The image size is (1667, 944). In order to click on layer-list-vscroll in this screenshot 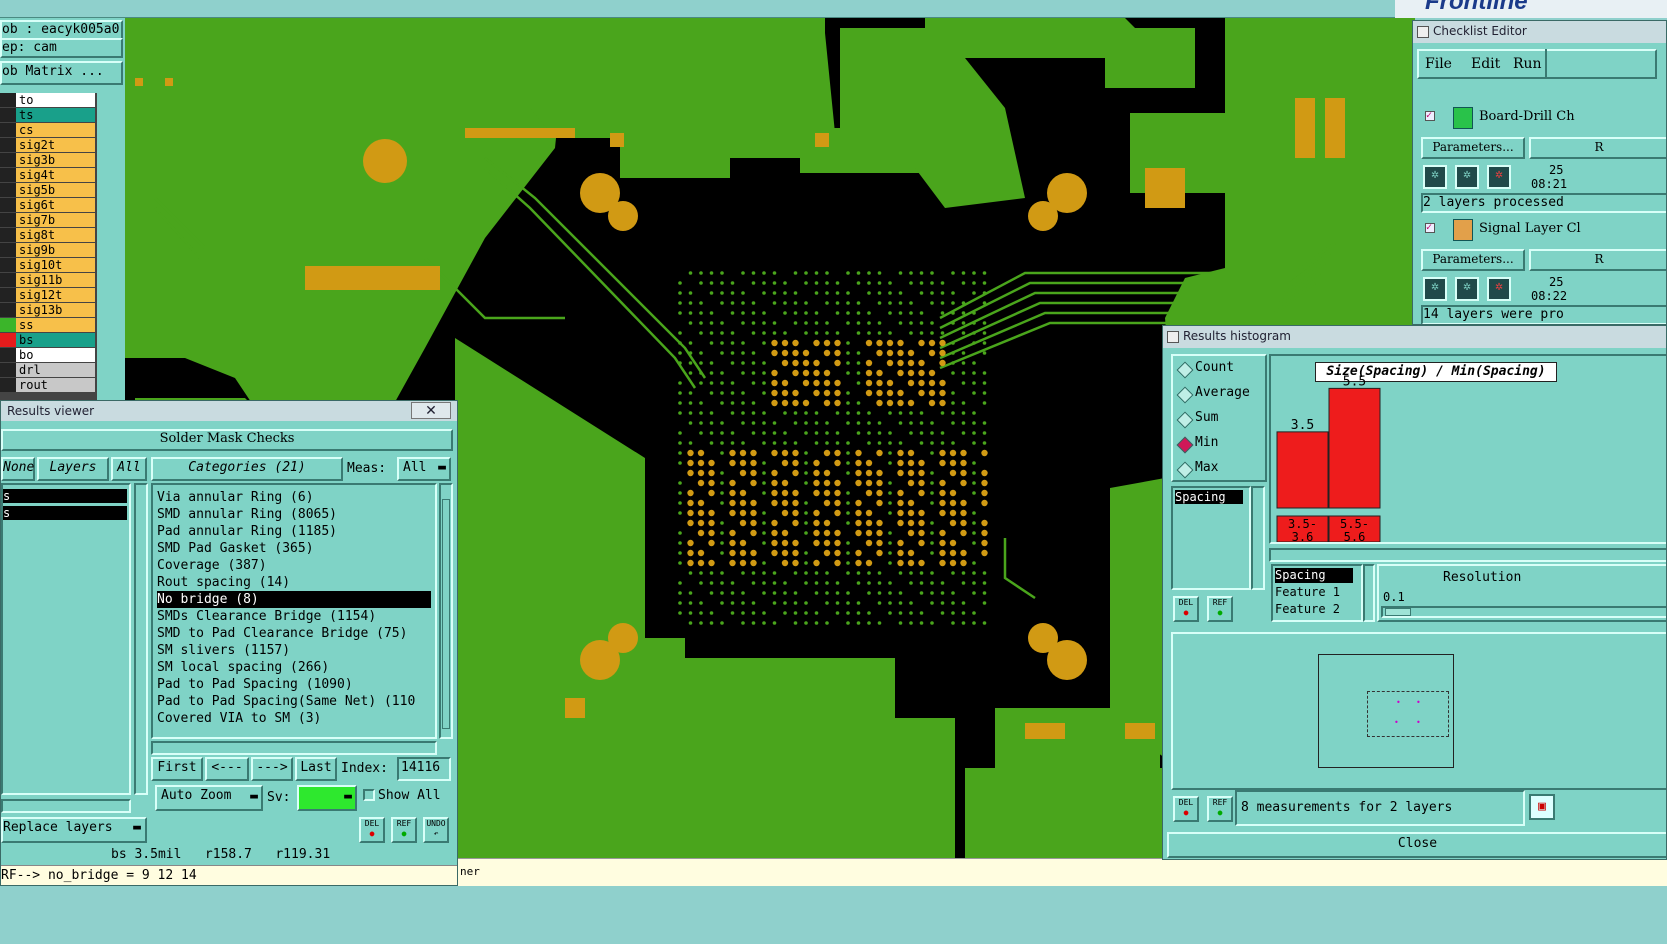, I will do `click(141, 639)`.